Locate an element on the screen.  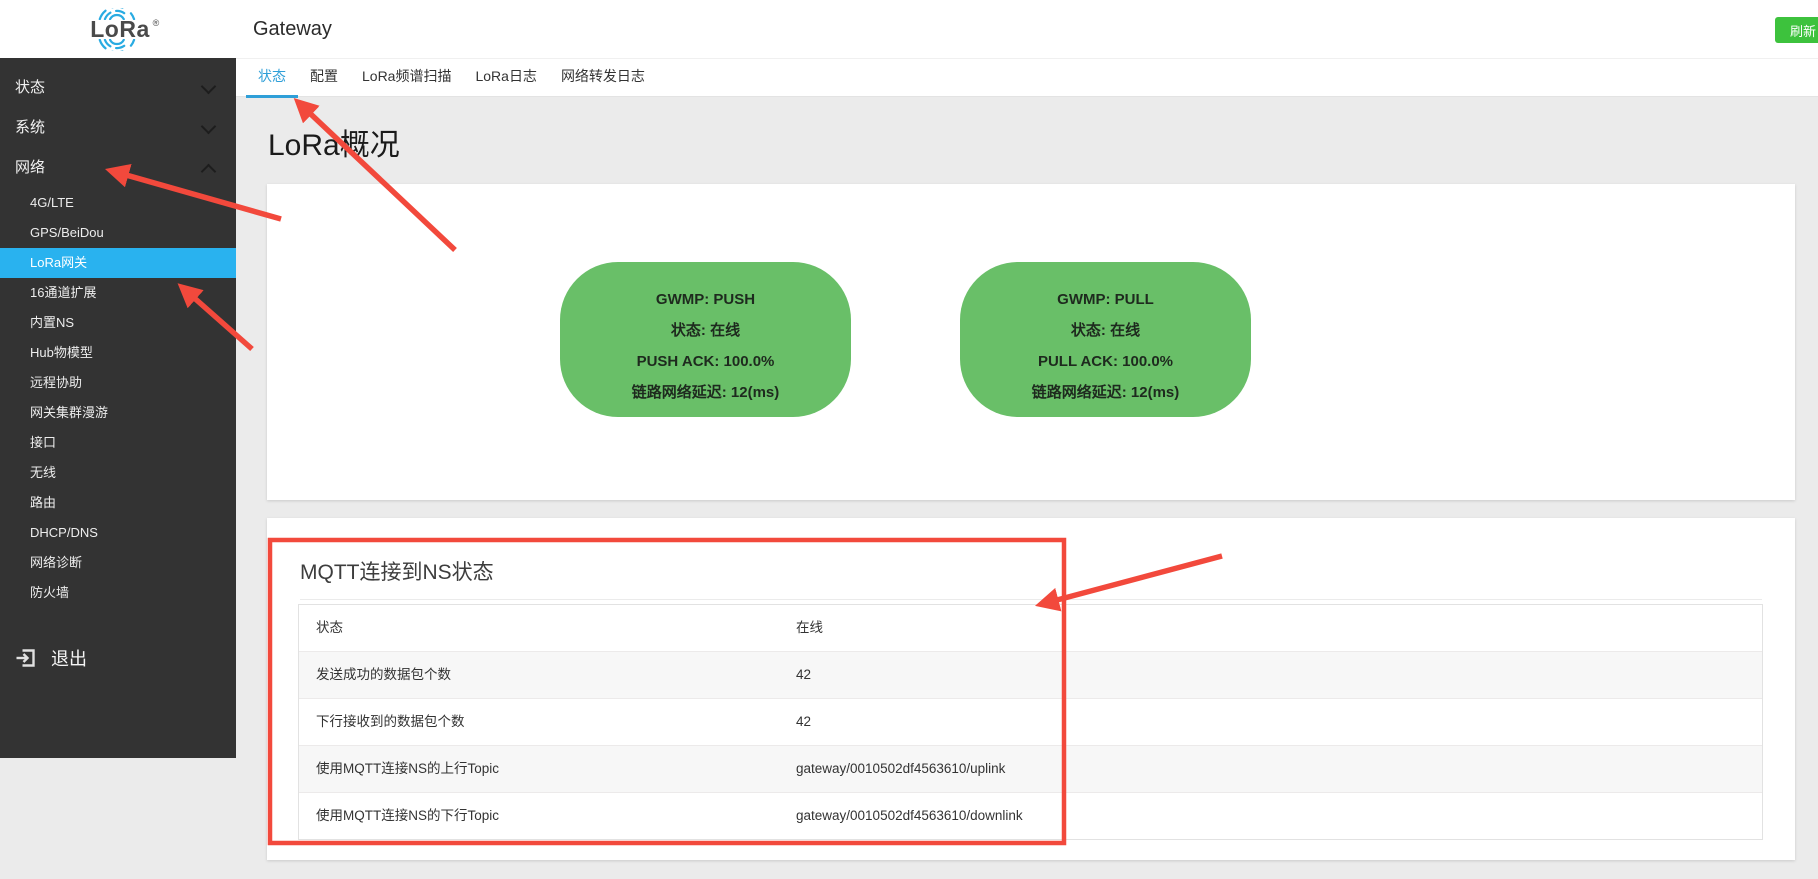
page-header-title: Gateway is located at coordinates (292, 29).